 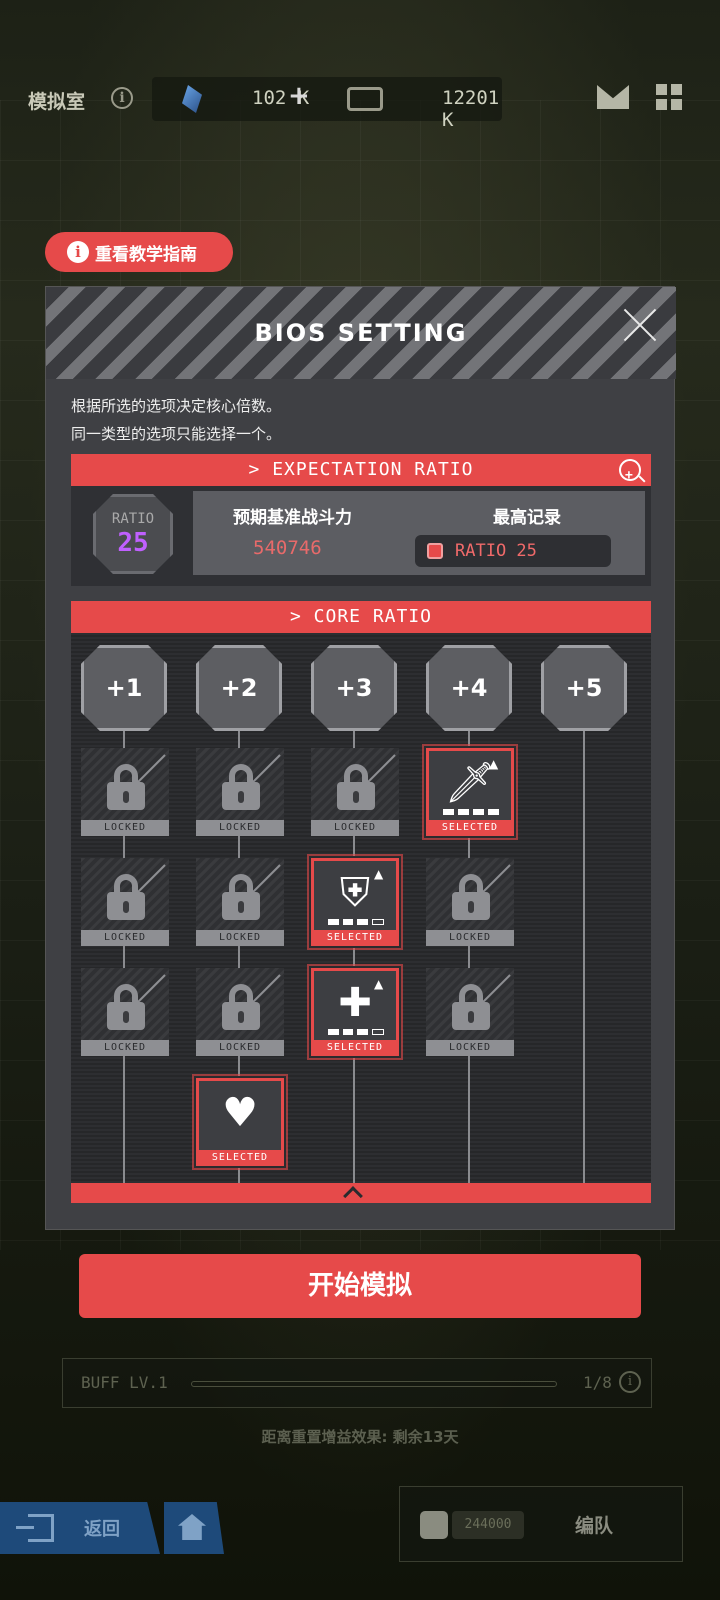 What do you see at coordinates (613, 97) in the screenshot?
I see `mail-icon` at bounding box center [613, 97].